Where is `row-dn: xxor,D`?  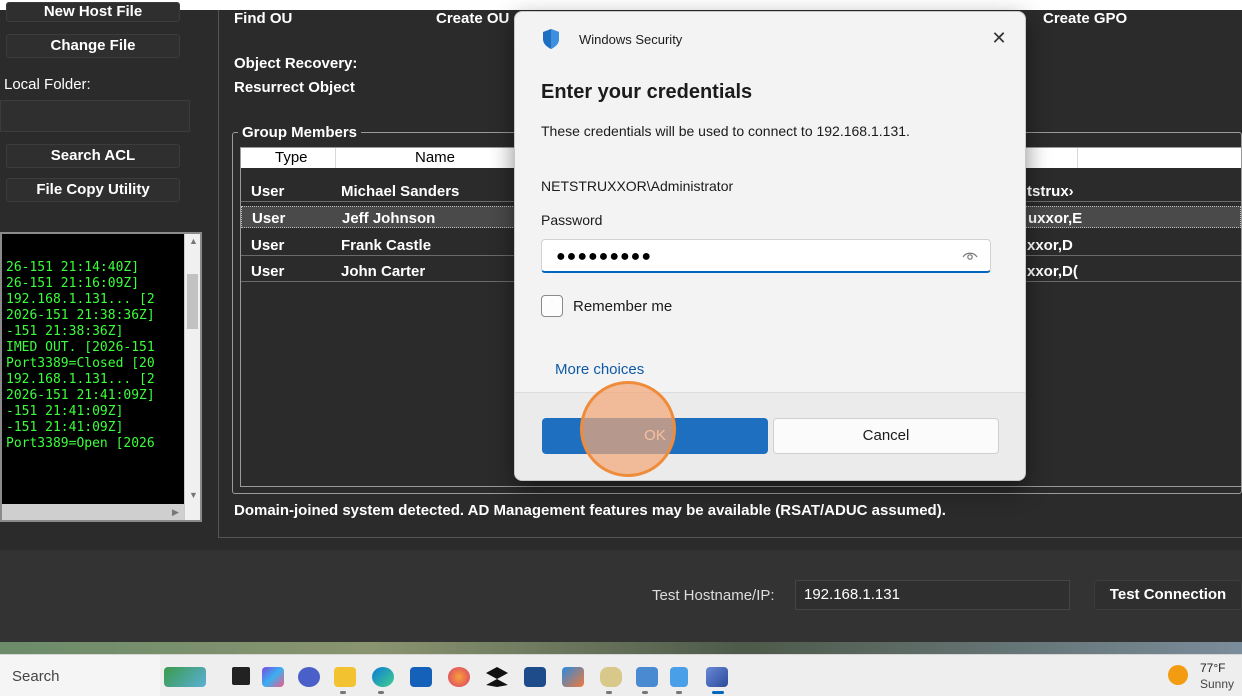
row-dn: xxor,D is located at coordinates (1050, 245).